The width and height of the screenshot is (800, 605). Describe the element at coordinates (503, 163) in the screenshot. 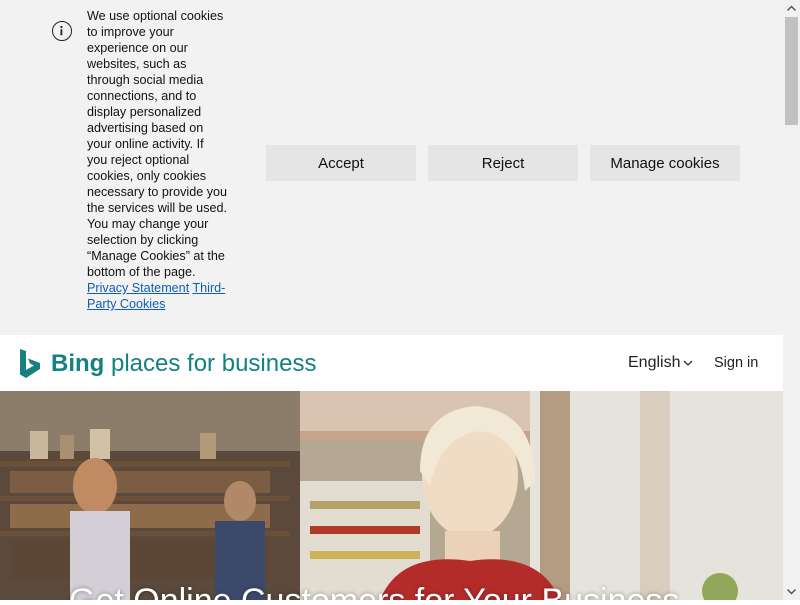

I see `reject-button: Reject` at that location.